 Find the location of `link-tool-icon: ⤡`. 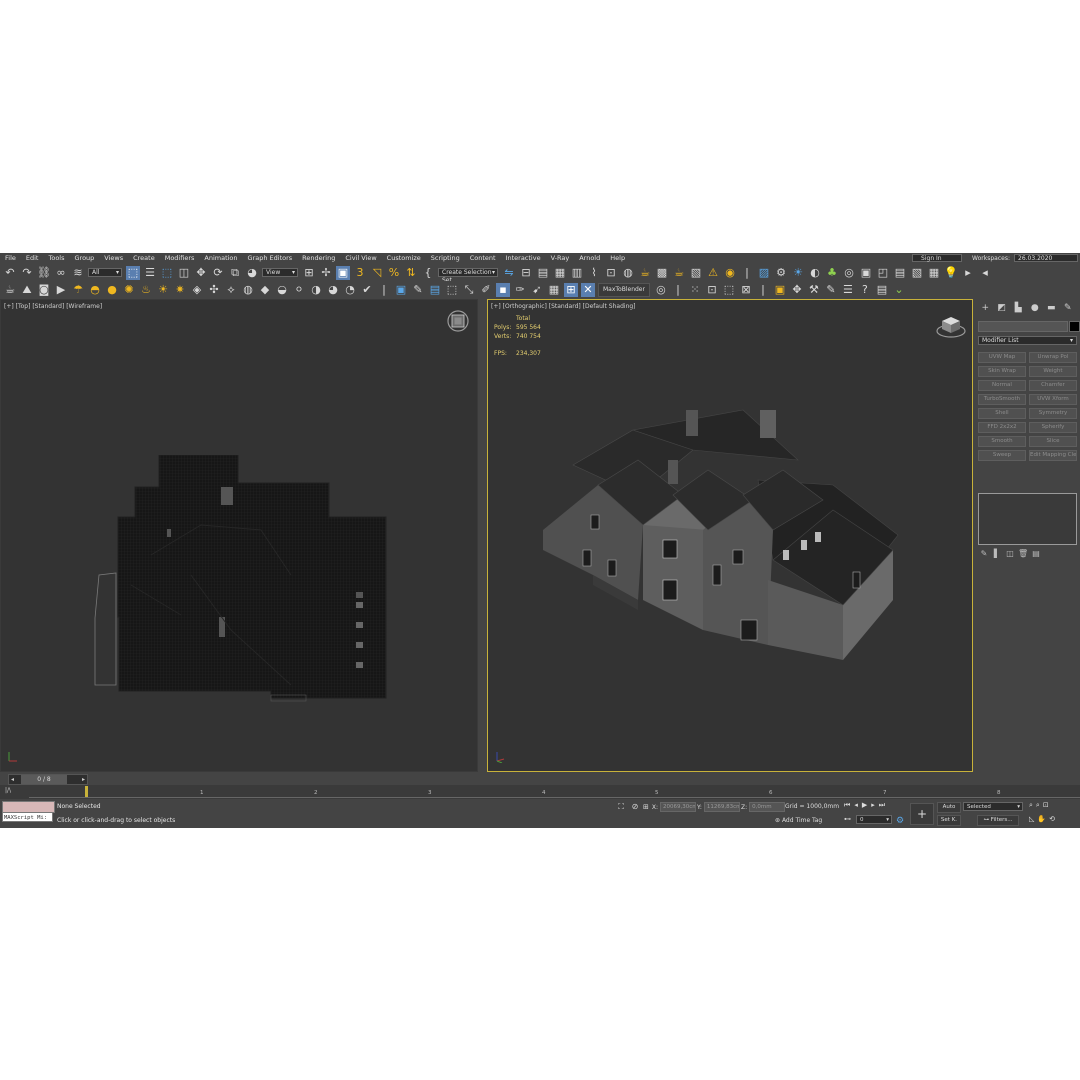

link-tool-icon: ⤡ is located at coordinates (469, 290).